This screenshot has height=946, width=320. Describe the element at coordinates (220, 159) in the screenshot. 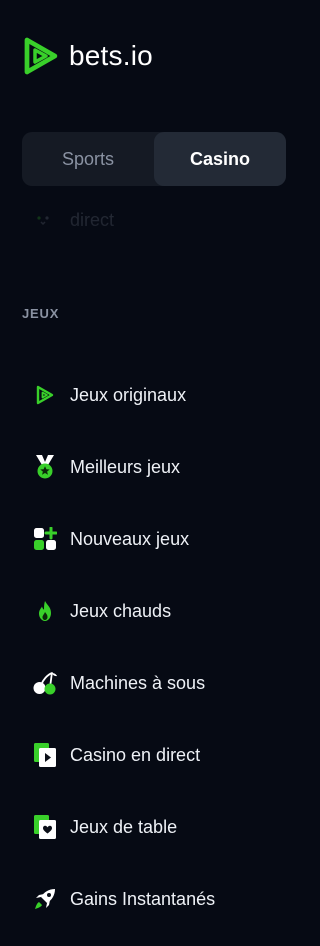

I see `tab-casino: Casino` at that location.